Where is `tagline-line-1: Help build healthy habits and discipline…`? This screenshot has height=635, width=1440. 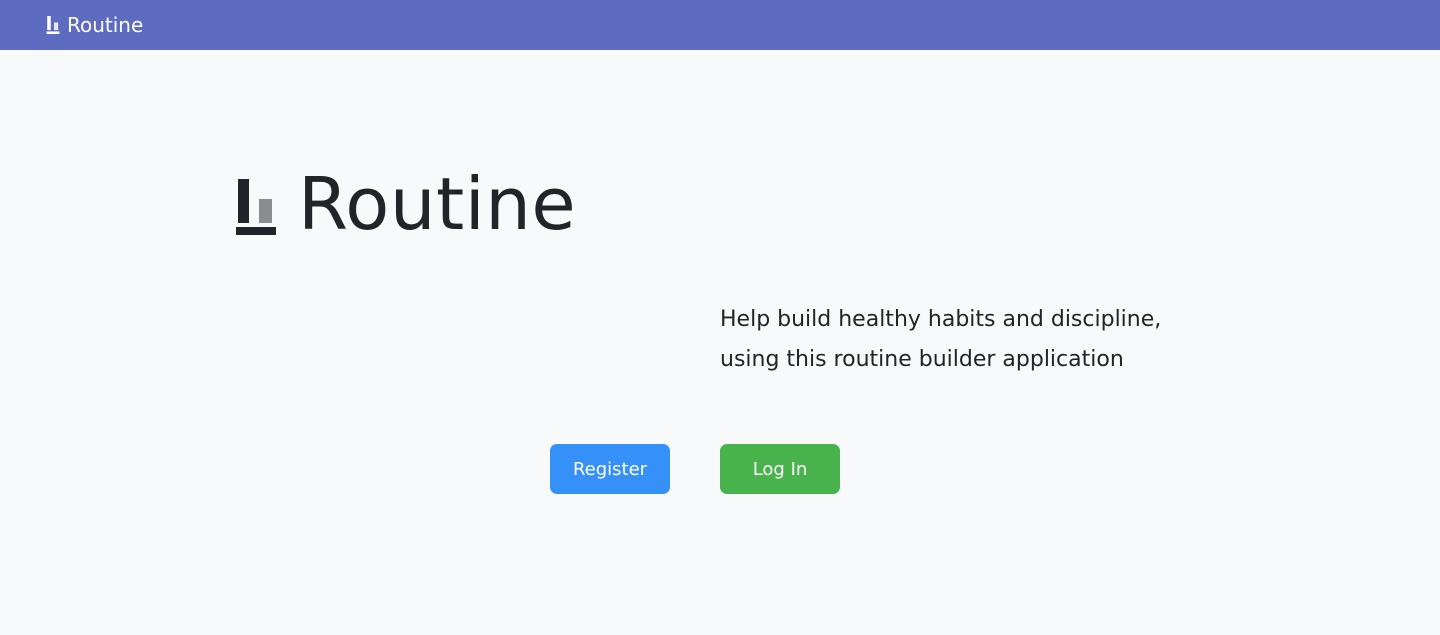 tagline-line-1: Help build healthy habits and discipline… is located at coordinates (941, 319).